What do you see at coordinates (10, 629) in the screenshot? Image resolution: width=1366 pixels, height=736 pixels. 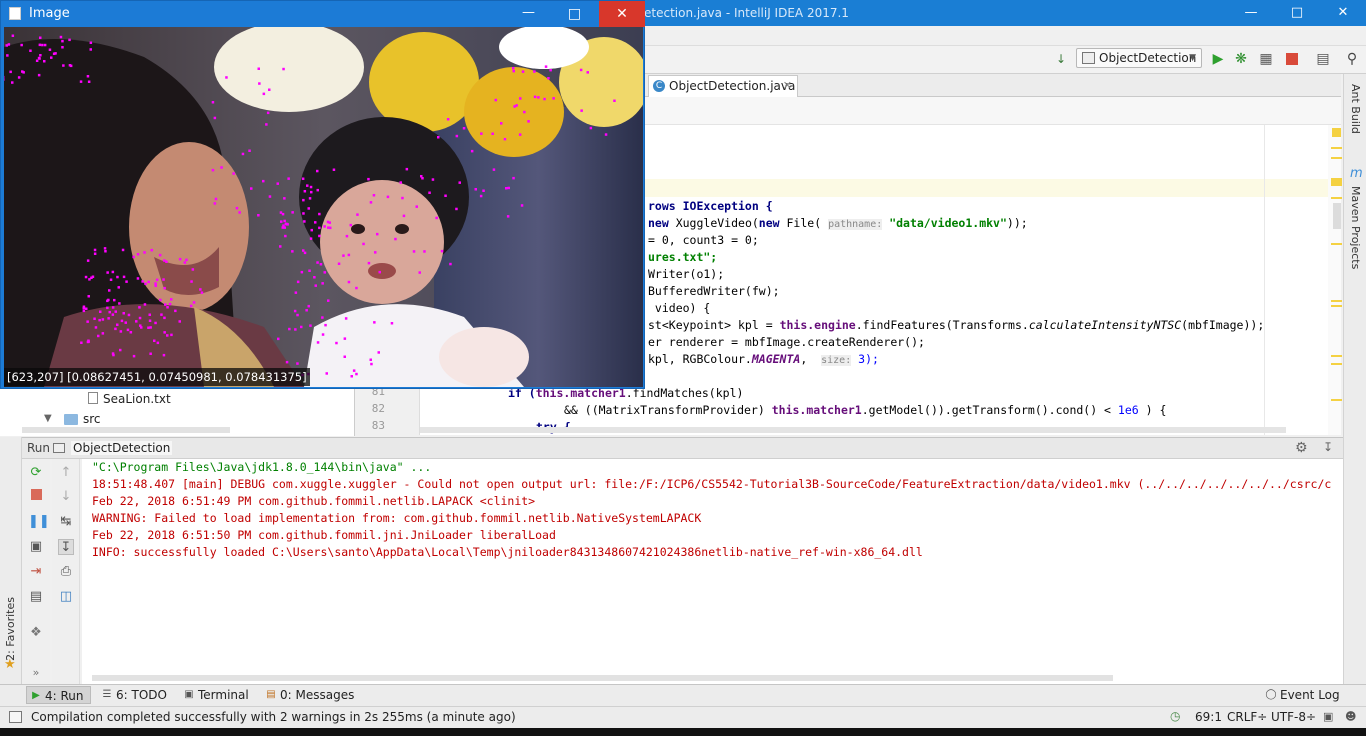 I see `favorites-tab: 2: Favorites` at bounding box center [10, 629].